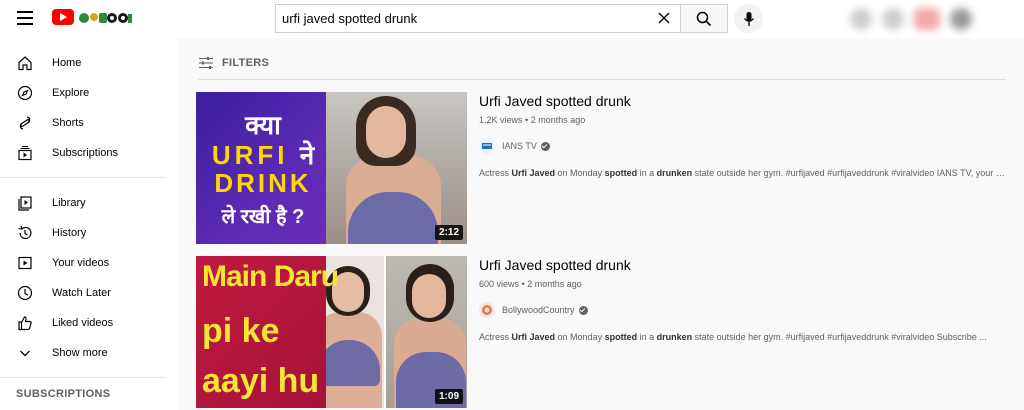 Image resolution: width=1024 pixels, height=410 pixels. Describe the element at coordinates (71, 93) in the screenshot. I see `sidebar-item-label: Explore` at that location.